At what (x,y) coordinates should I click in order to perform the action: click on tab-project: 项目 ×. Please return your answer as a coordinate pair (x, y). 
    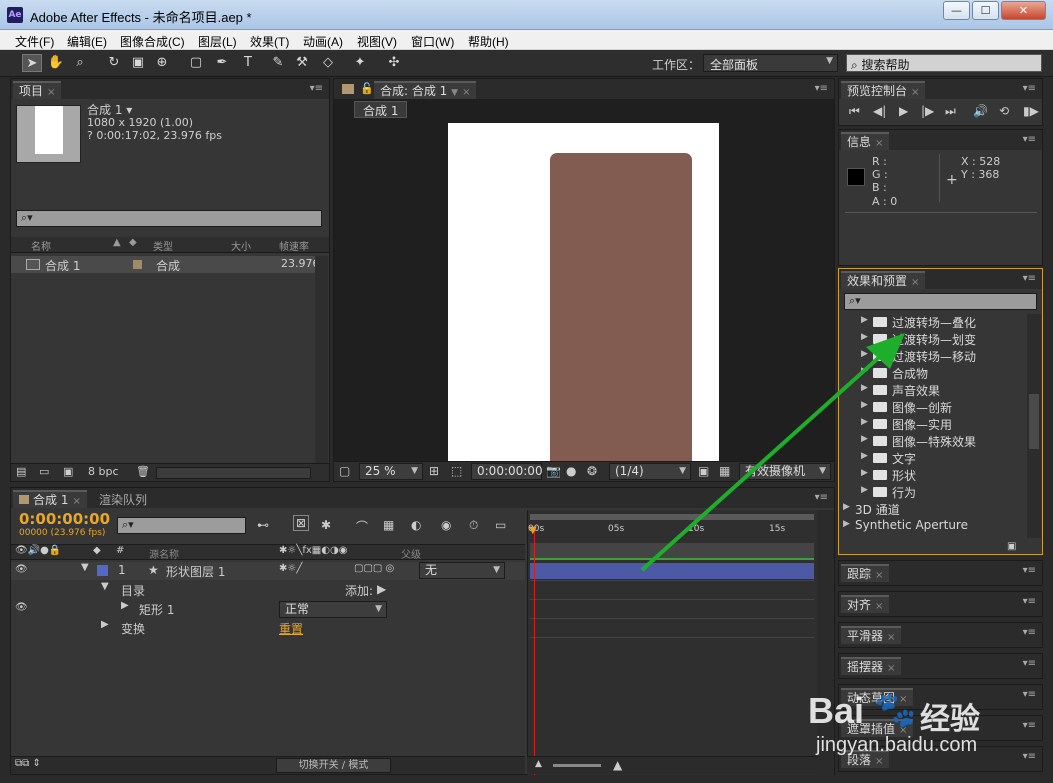
    Looking at the image, I should click on (37, 90).